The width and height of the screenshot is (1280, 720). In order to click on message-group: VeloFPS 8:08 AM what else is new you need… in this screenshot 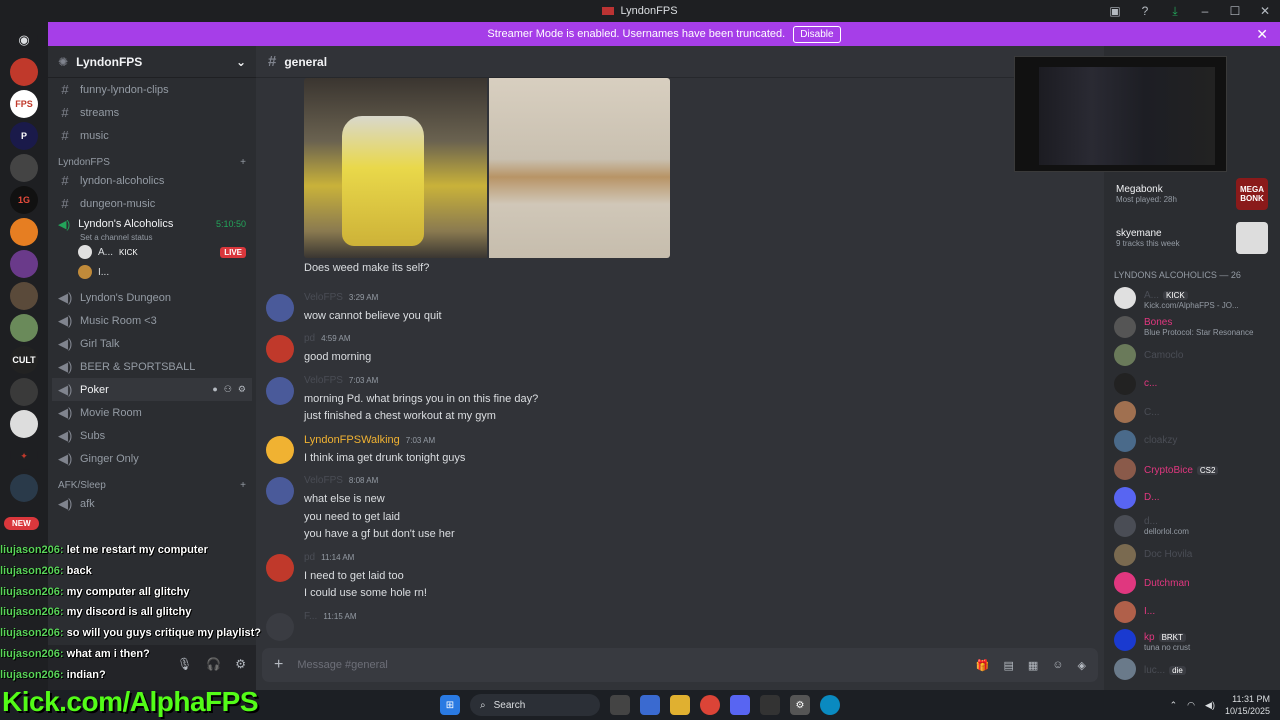, I will do `click(680, 505)`.